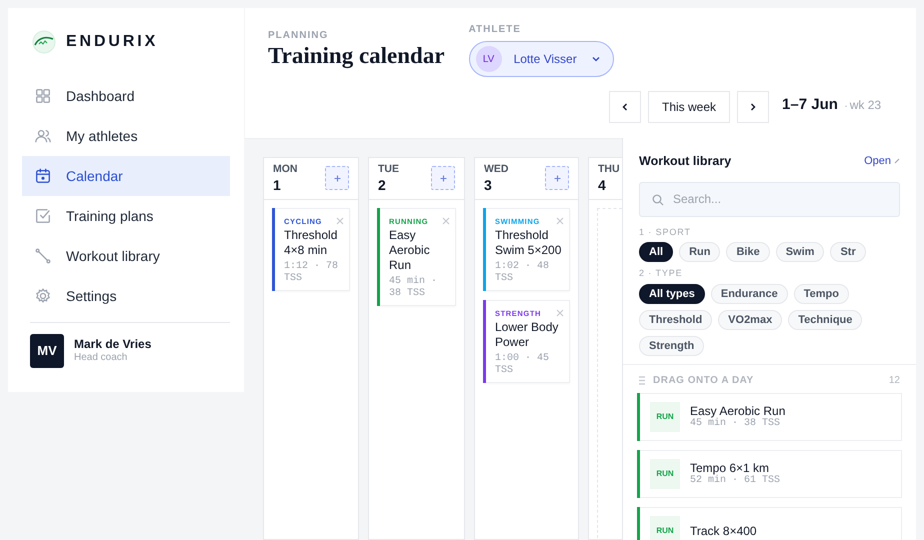 The height and width of the screenshot is (540, 924). Describe the element at coordinates (671, 346) in the screenshot. I see `filter-chip: Strength` at that location.